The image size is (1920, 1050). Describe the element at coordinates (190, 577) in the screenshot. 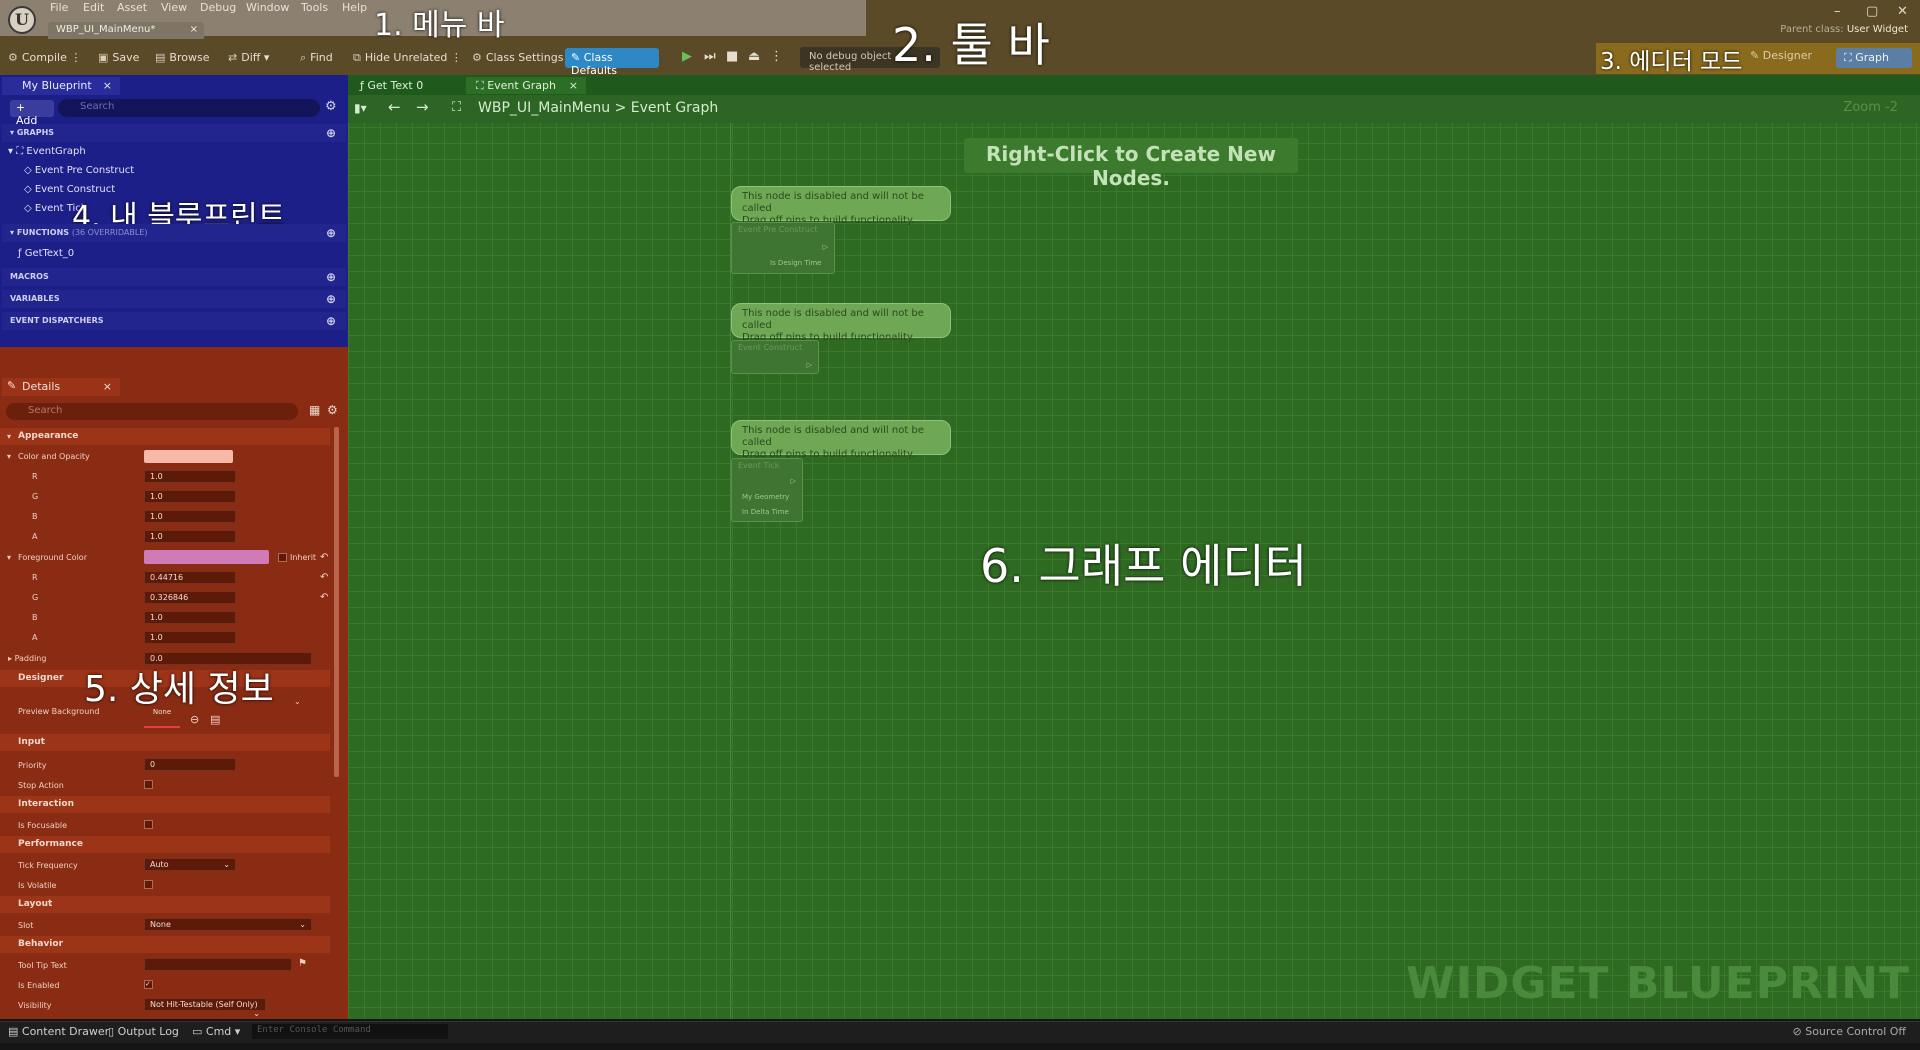

I see `foreground-r-field: 0.44716` at that location.